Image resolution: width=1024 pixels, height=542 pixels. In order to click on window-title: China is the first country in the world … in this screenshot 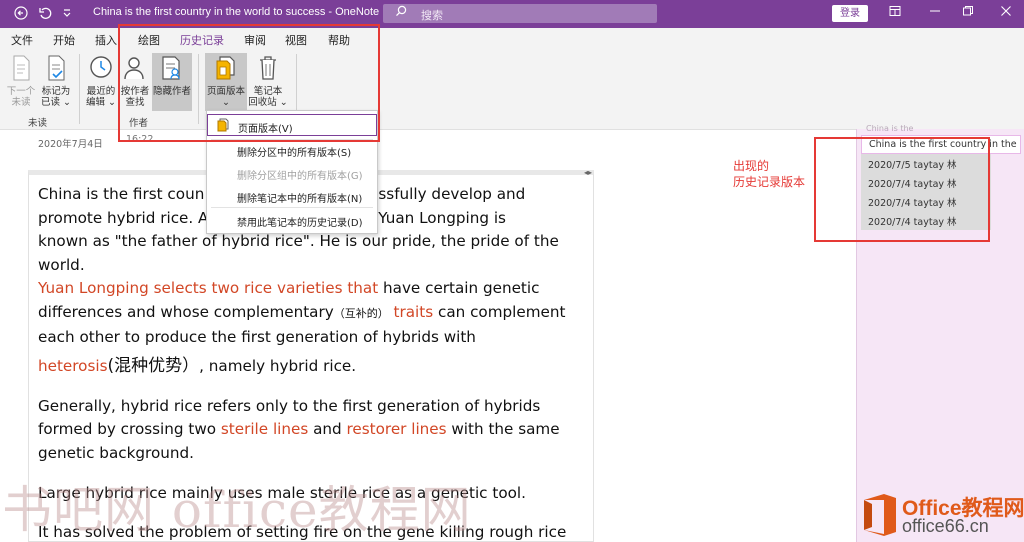, I will do `click(236, 12)`.